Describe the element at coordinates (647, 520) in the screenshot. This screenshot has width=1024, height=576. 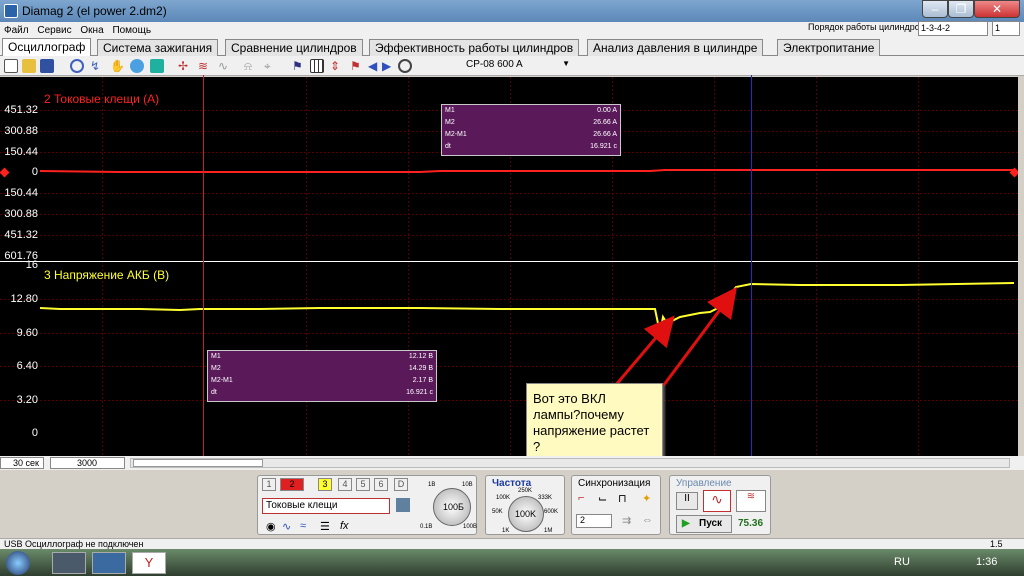
I see `sync-arrows-icon: ⇔` at that location.